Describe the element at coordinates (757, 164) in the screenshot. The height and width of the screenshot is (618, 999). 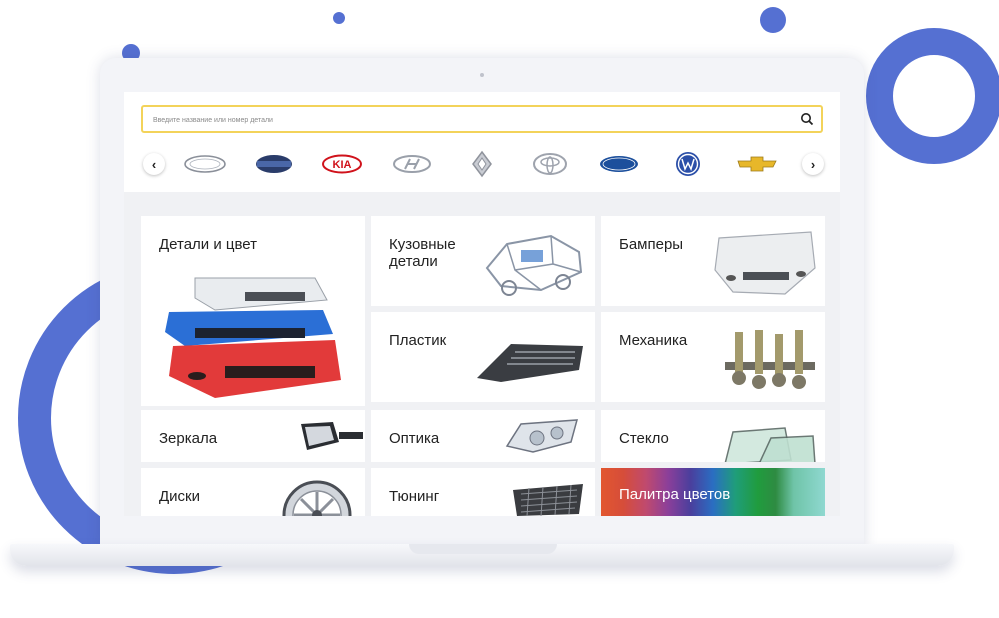
I see `brand-logo-chevrolet` at that location.